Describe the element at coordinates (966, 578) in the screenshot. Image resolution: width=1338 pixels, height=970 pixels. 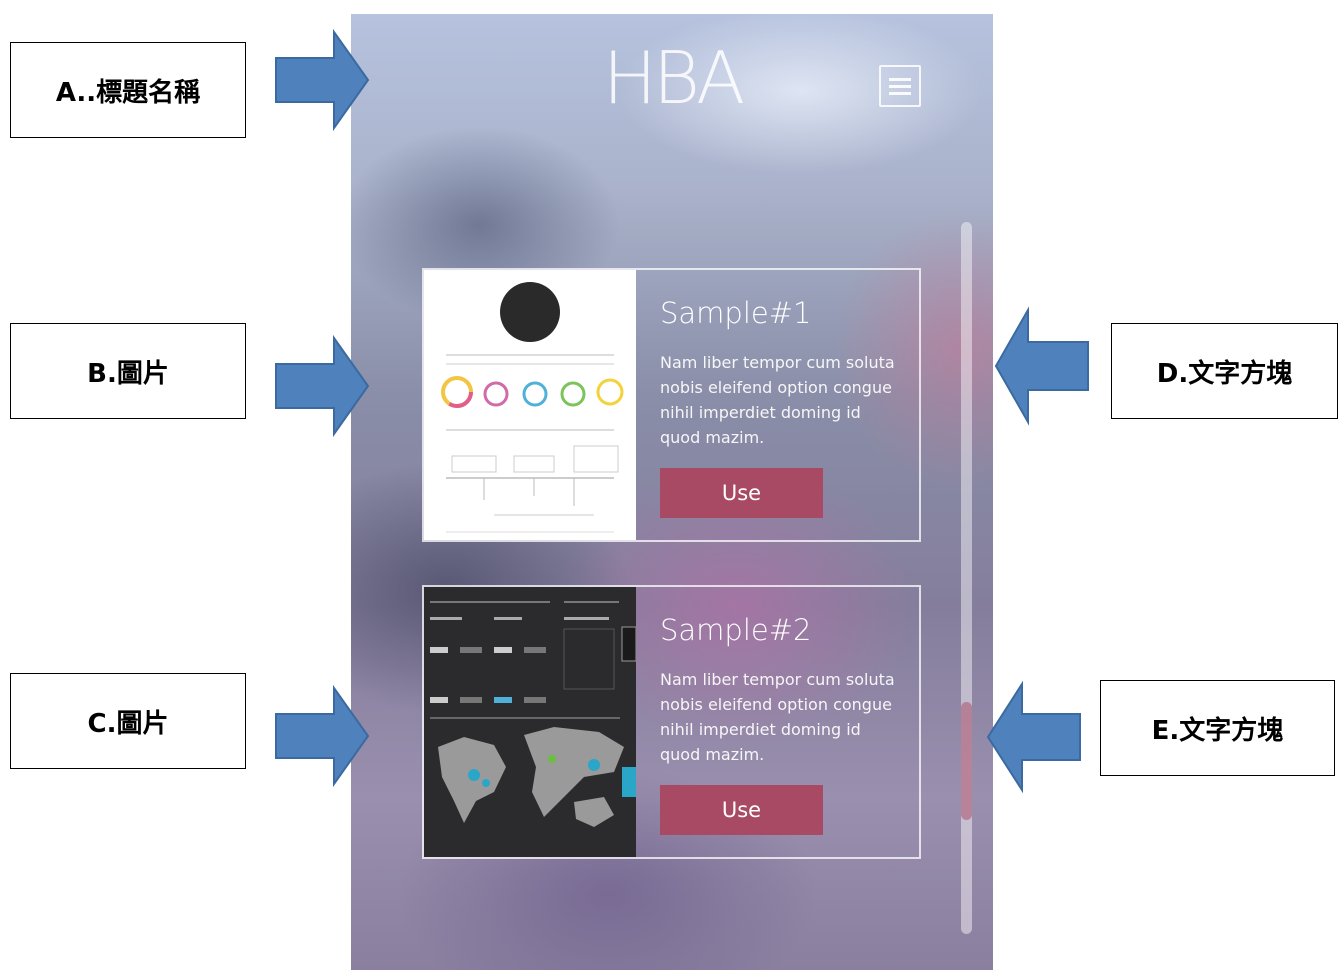
I see `scrollbar-track` at that location.